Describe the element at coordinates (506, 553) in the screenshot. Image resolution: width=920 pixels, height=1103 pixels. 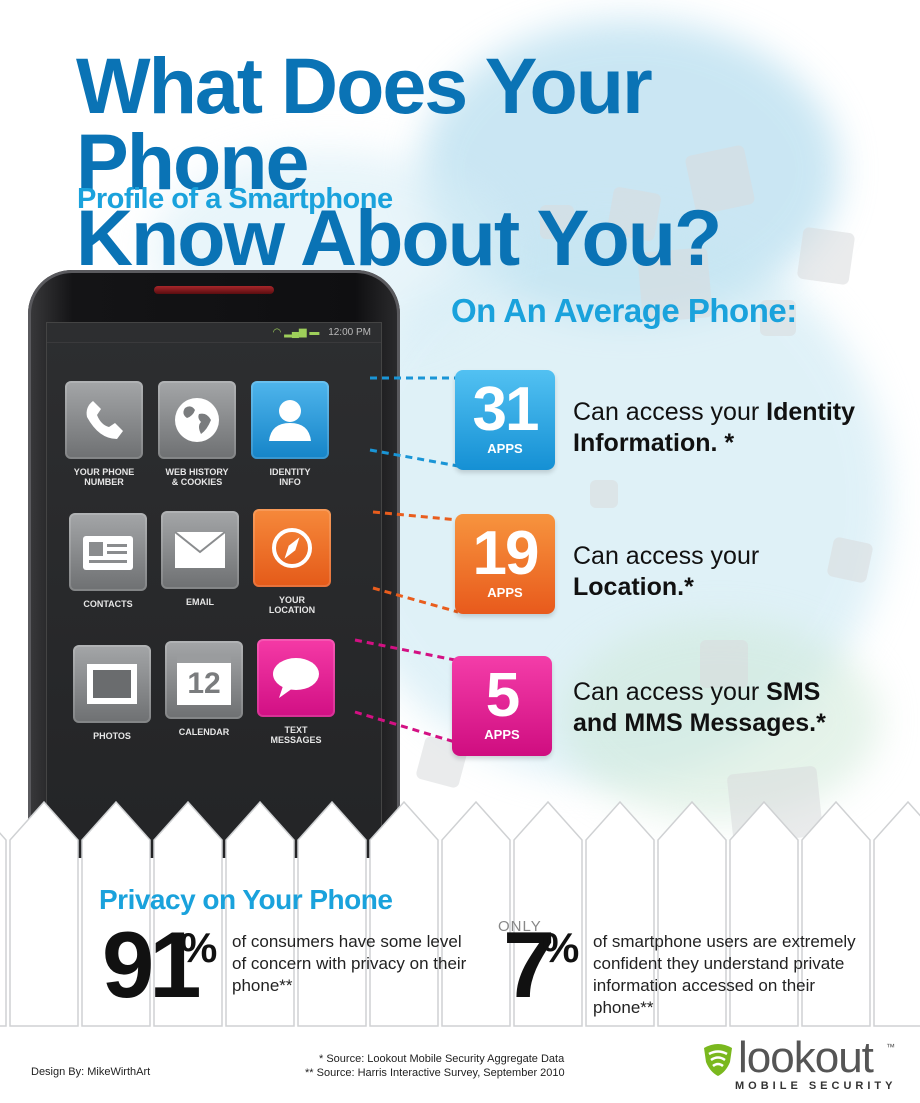
I see `stat-value: 19` at that location.